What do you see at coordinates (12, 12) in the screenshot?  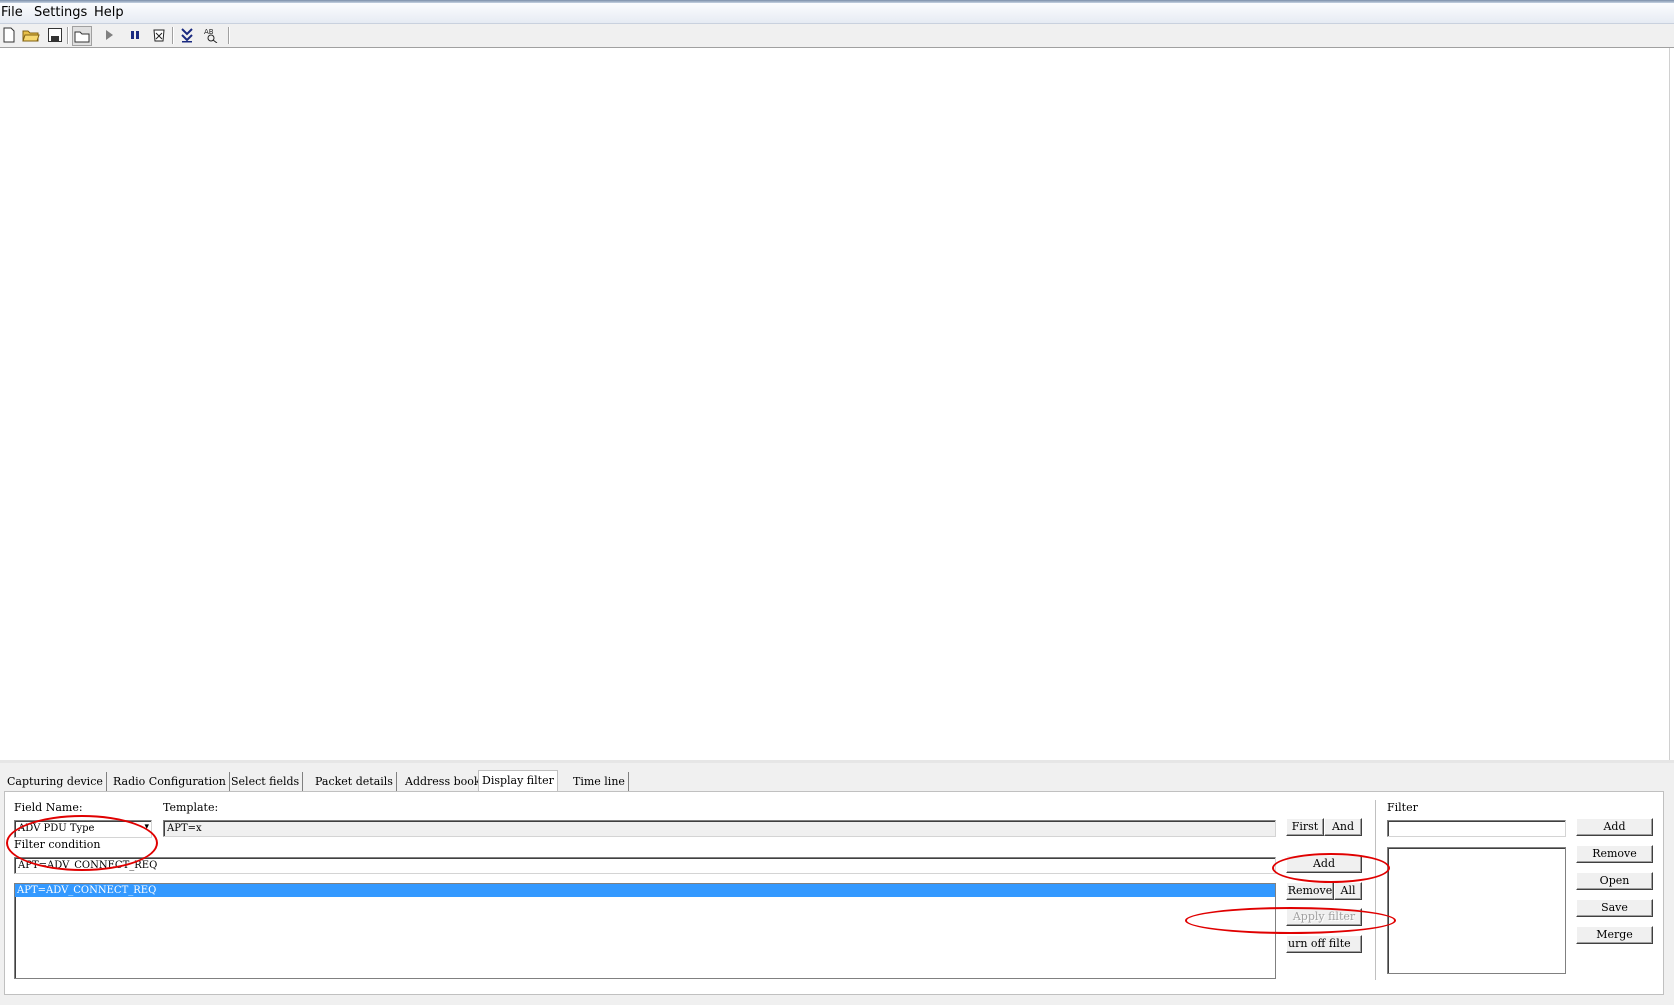 I see `menu-file: File` at bounding box center [12, 12].